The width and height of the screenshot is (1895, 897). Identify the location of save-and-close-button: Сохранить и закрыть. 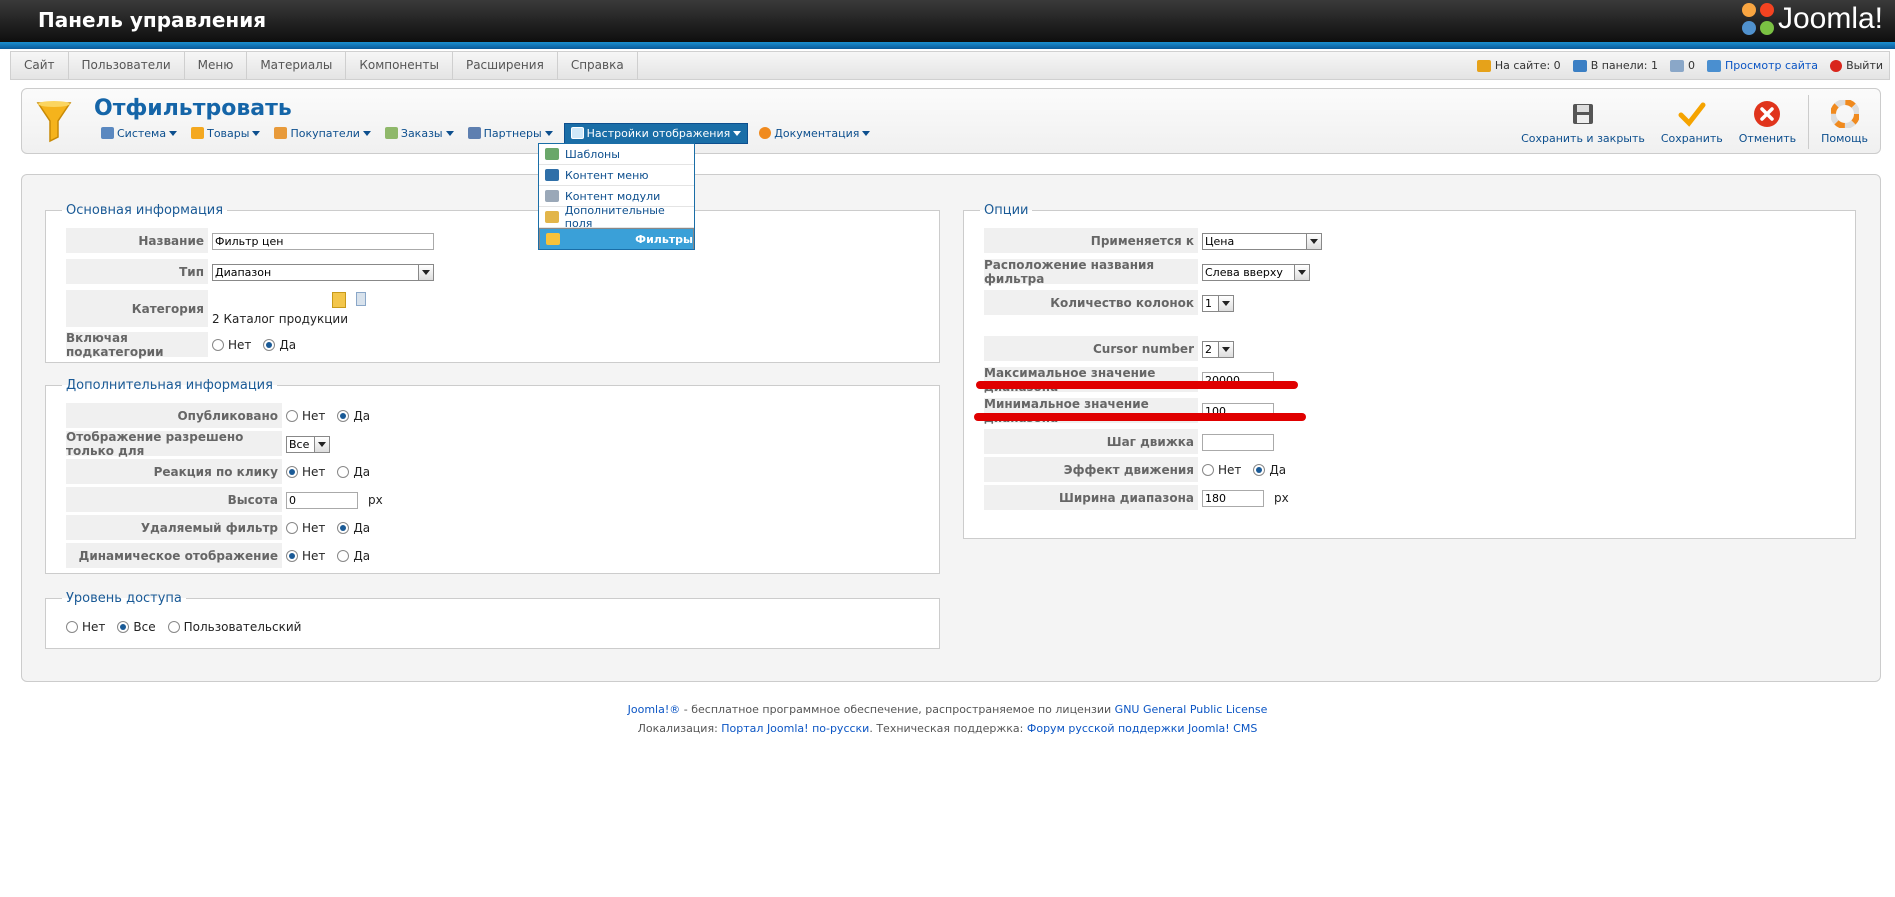
(1583, 120).